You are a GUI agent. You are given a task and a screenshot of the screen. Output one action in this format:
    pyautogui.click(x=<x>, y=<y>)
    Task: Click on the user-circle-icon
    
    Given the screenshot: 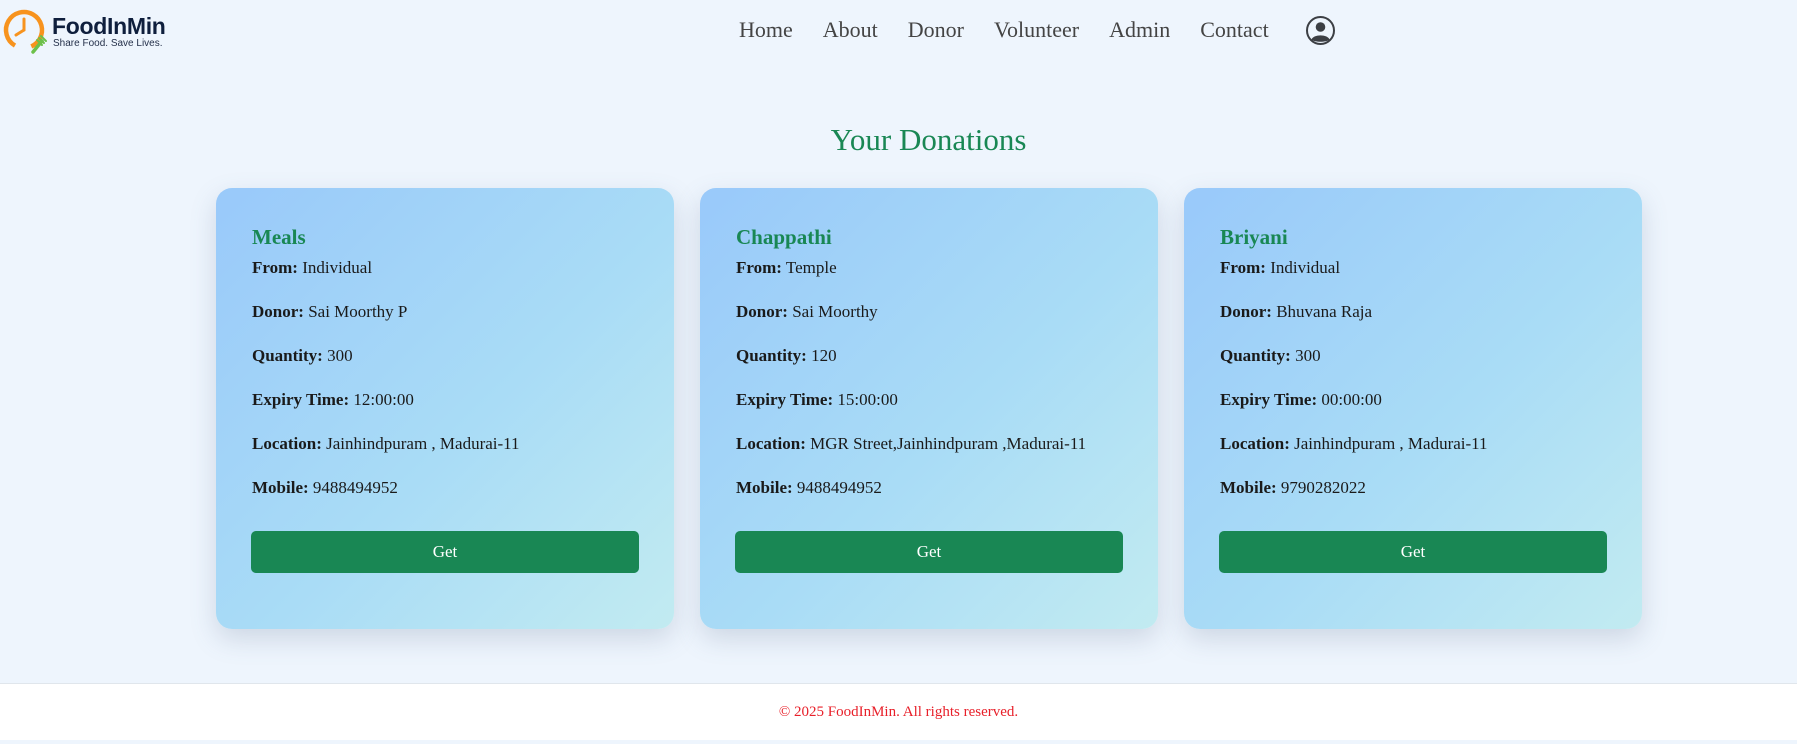 What is the action you would take?
    pyautogui.click(x=1320, y=30)
    